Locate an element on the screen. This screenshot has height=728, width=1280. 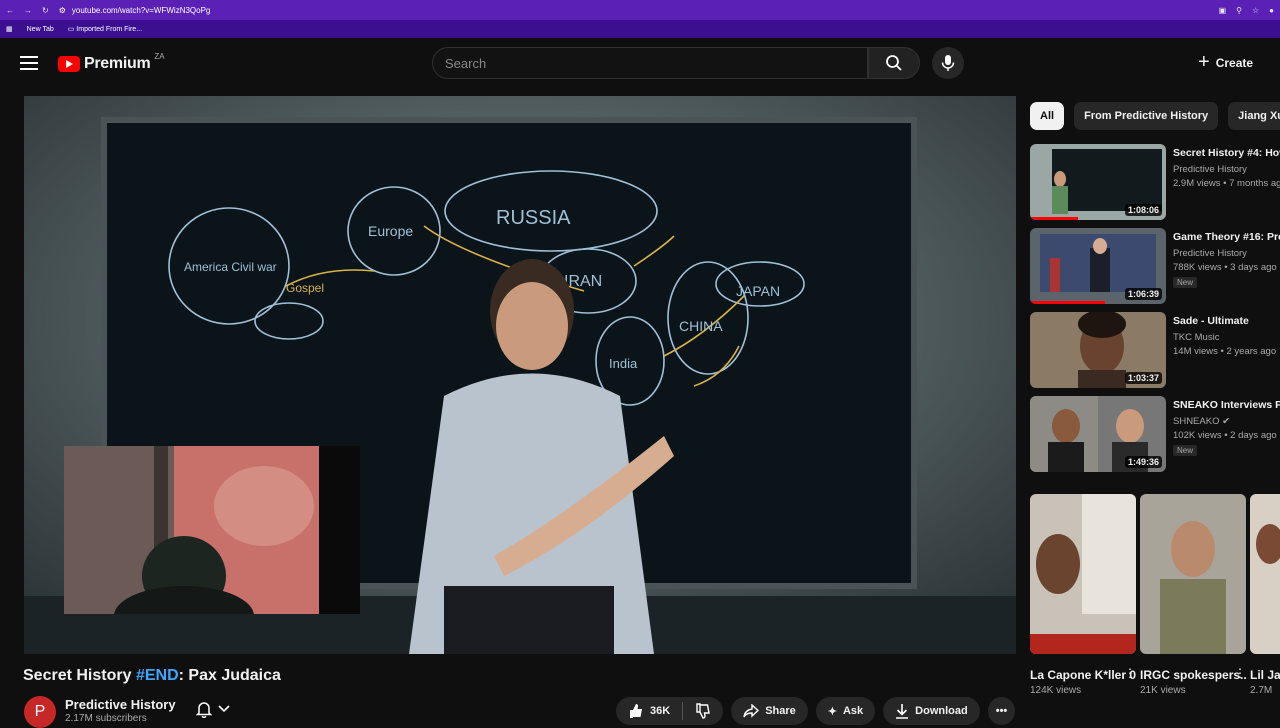
recommendation-title: Sade - Ultimate is located at coordinates (1226, 321).